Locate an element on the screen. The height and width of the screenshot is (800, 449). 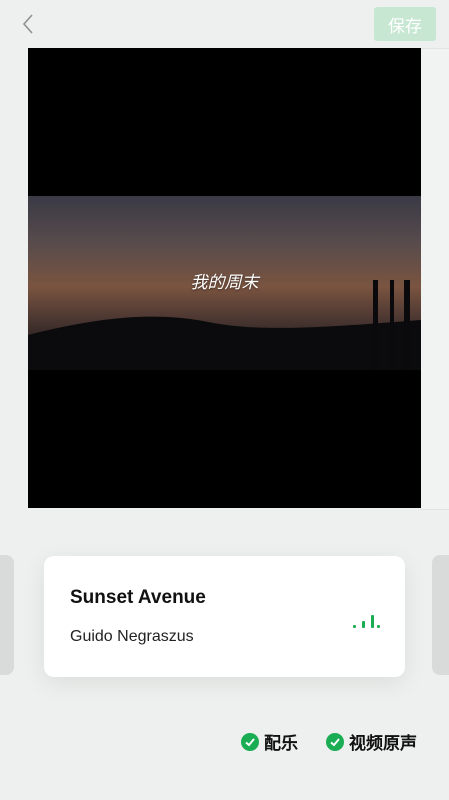
top-bar: 保存 is located at coordinates (224, 24).